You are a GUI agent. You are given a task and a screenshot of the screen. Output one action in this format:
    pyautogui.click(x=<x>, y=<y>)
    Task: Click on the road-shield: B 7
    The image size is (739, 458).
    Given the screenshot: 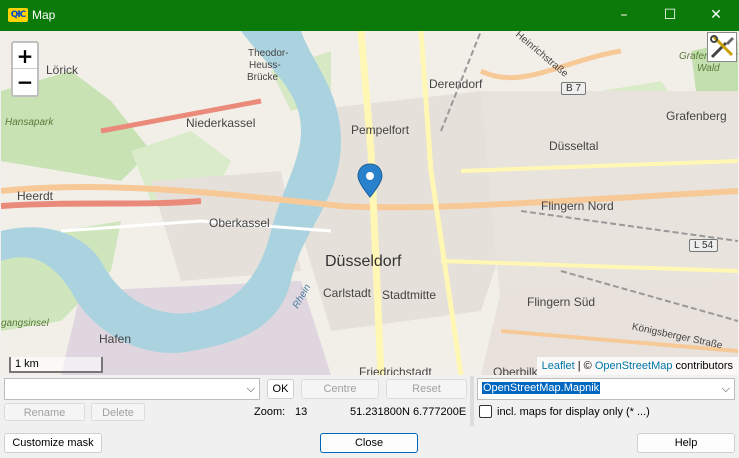 What is the action you would take?
    pyautogui.click(x=574, y=88)
    